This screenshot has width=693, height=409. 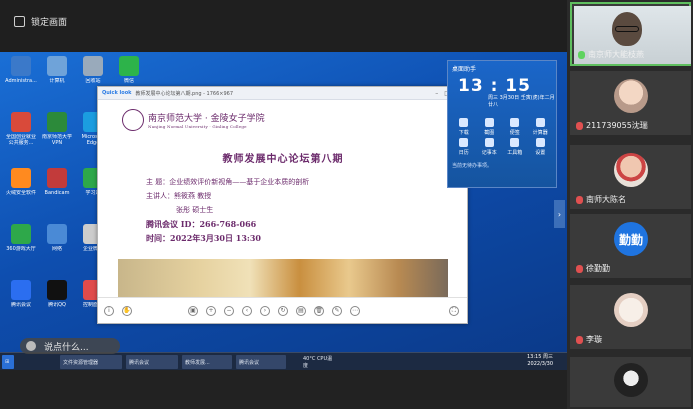 I want to click on next-icon: ›, so click(x=265, y=310).